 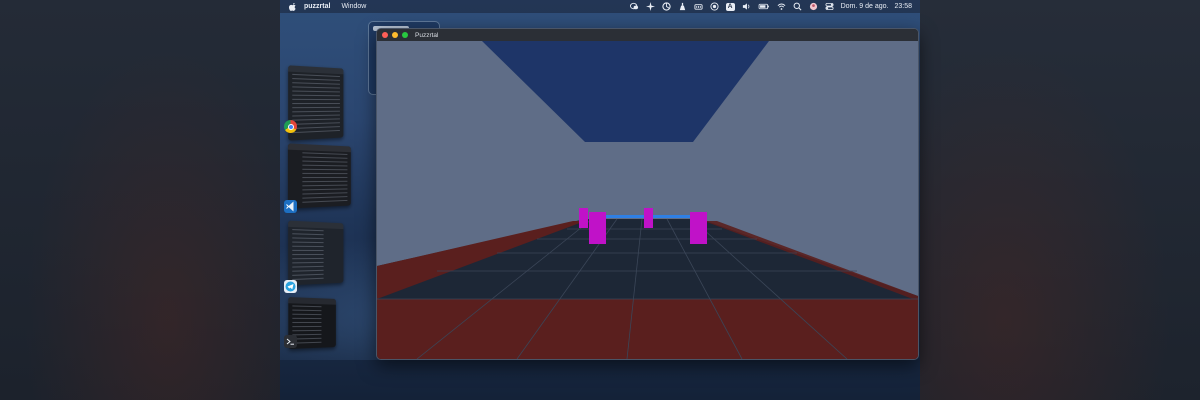 I want to click on volume-icon, so click(x=746, y=6).